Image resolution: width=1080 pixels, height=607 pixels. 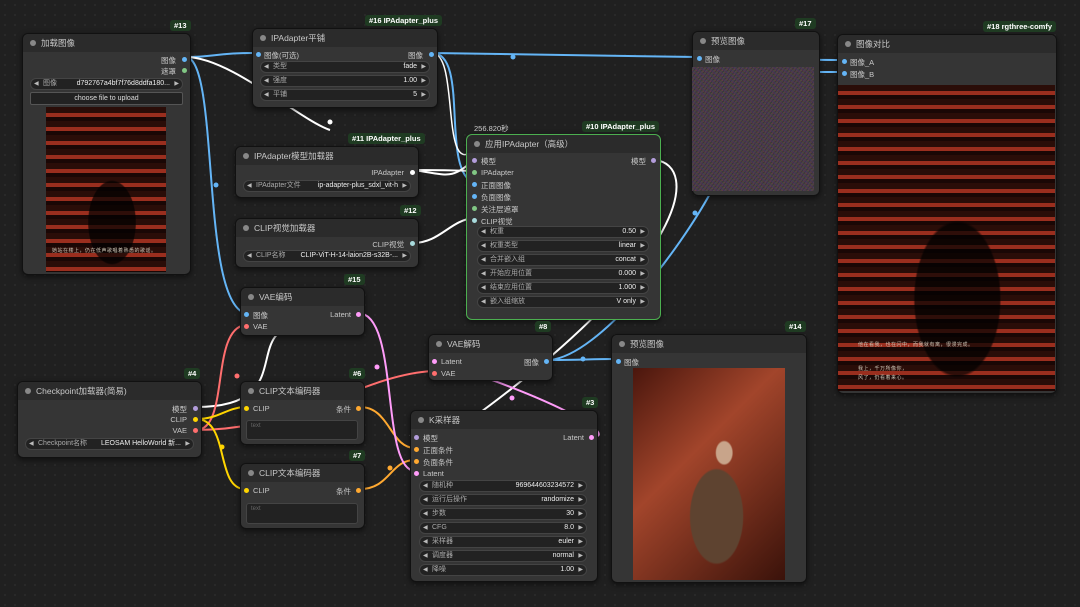 What do you see at coordinates (474, 184) in the screenshot?
I see `input-port-positive-image` at bounding box center [474, 184].